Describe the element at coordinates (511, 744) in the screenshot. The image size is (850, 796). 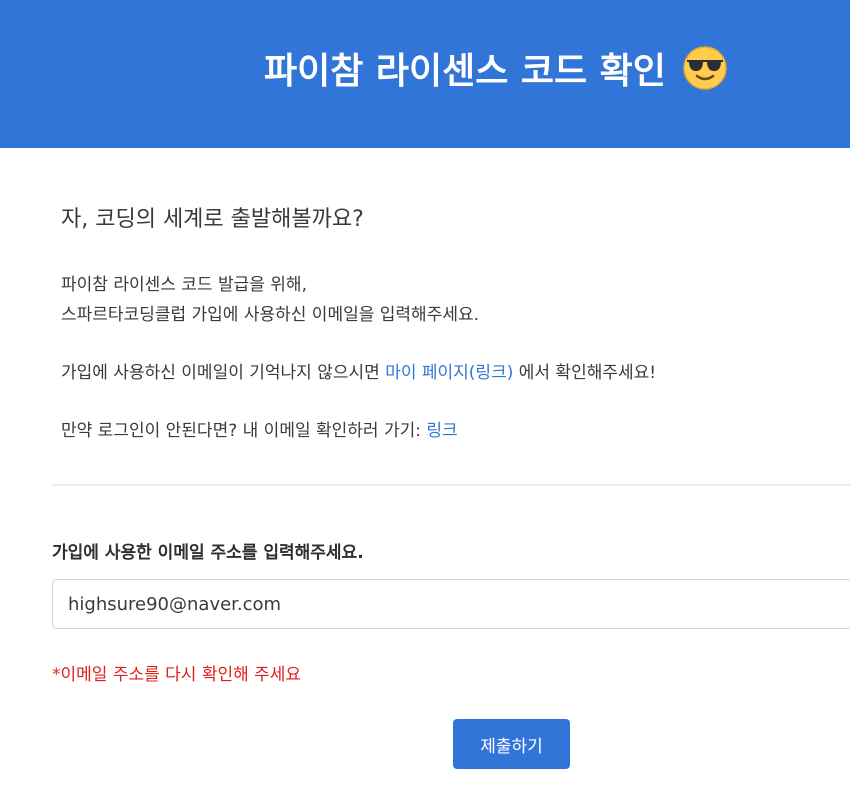
I see `submit-button: 제출하기` at that location.